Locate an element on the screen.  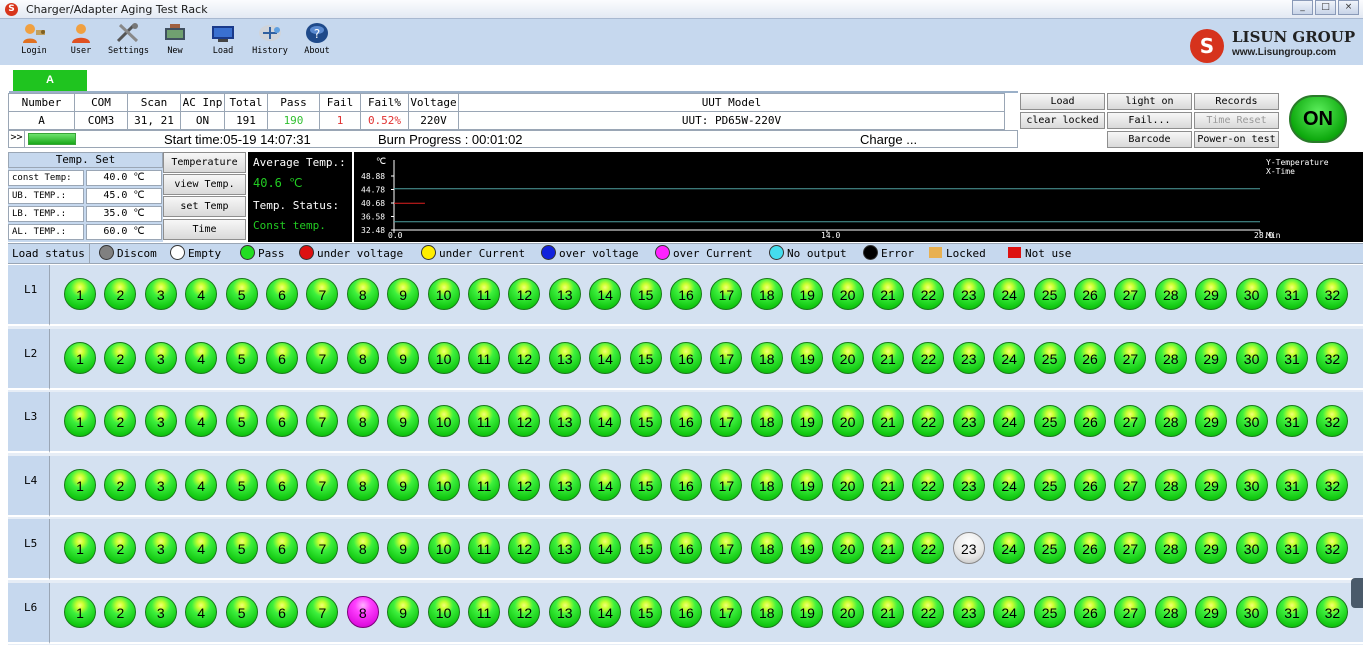
temp-value-field: 45.0 ℃ is located at coordinates (124, 196).